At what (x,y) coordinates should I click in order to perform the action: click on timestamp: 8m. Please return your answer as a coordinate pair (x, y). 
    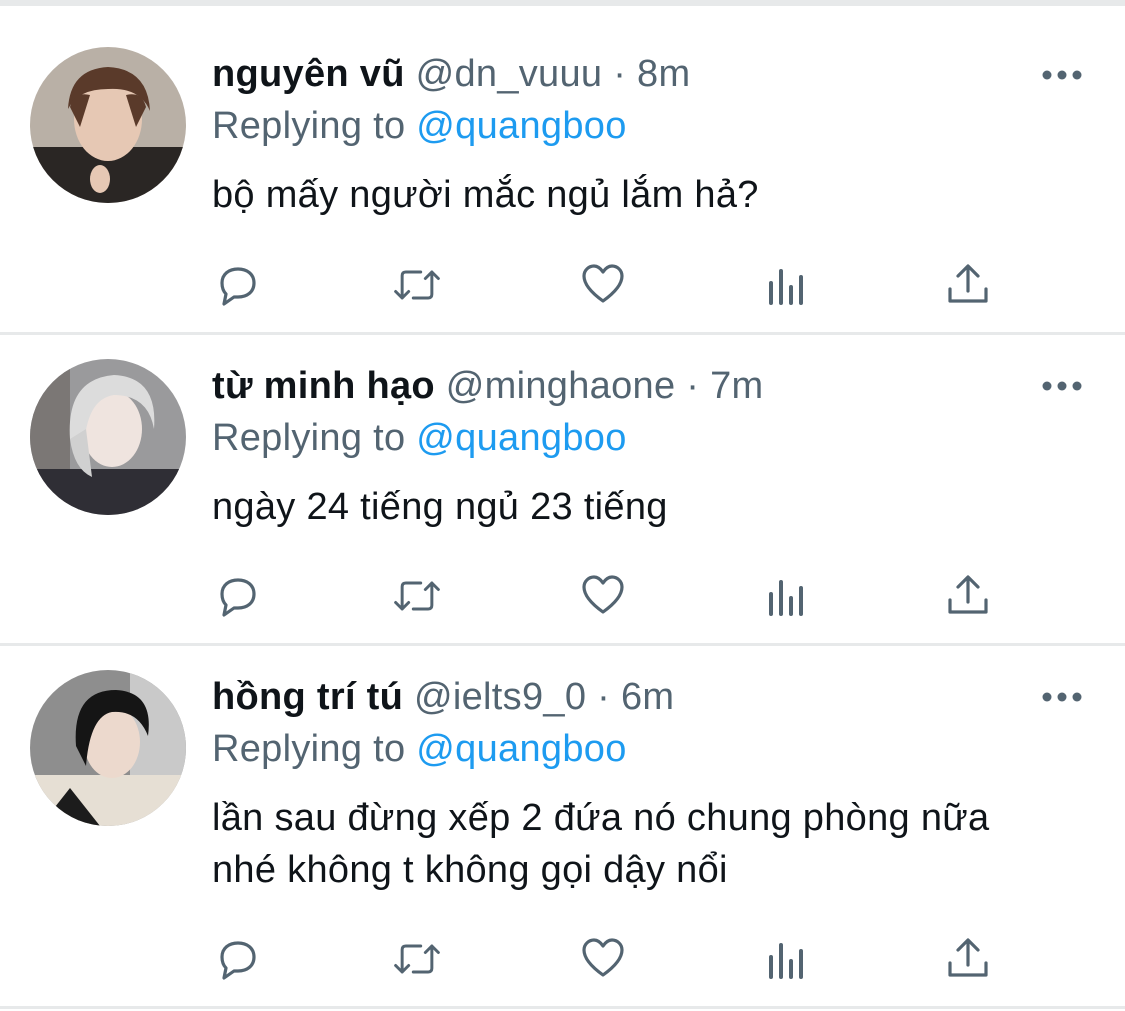
    Looking at the image, I should click on (663, 74).